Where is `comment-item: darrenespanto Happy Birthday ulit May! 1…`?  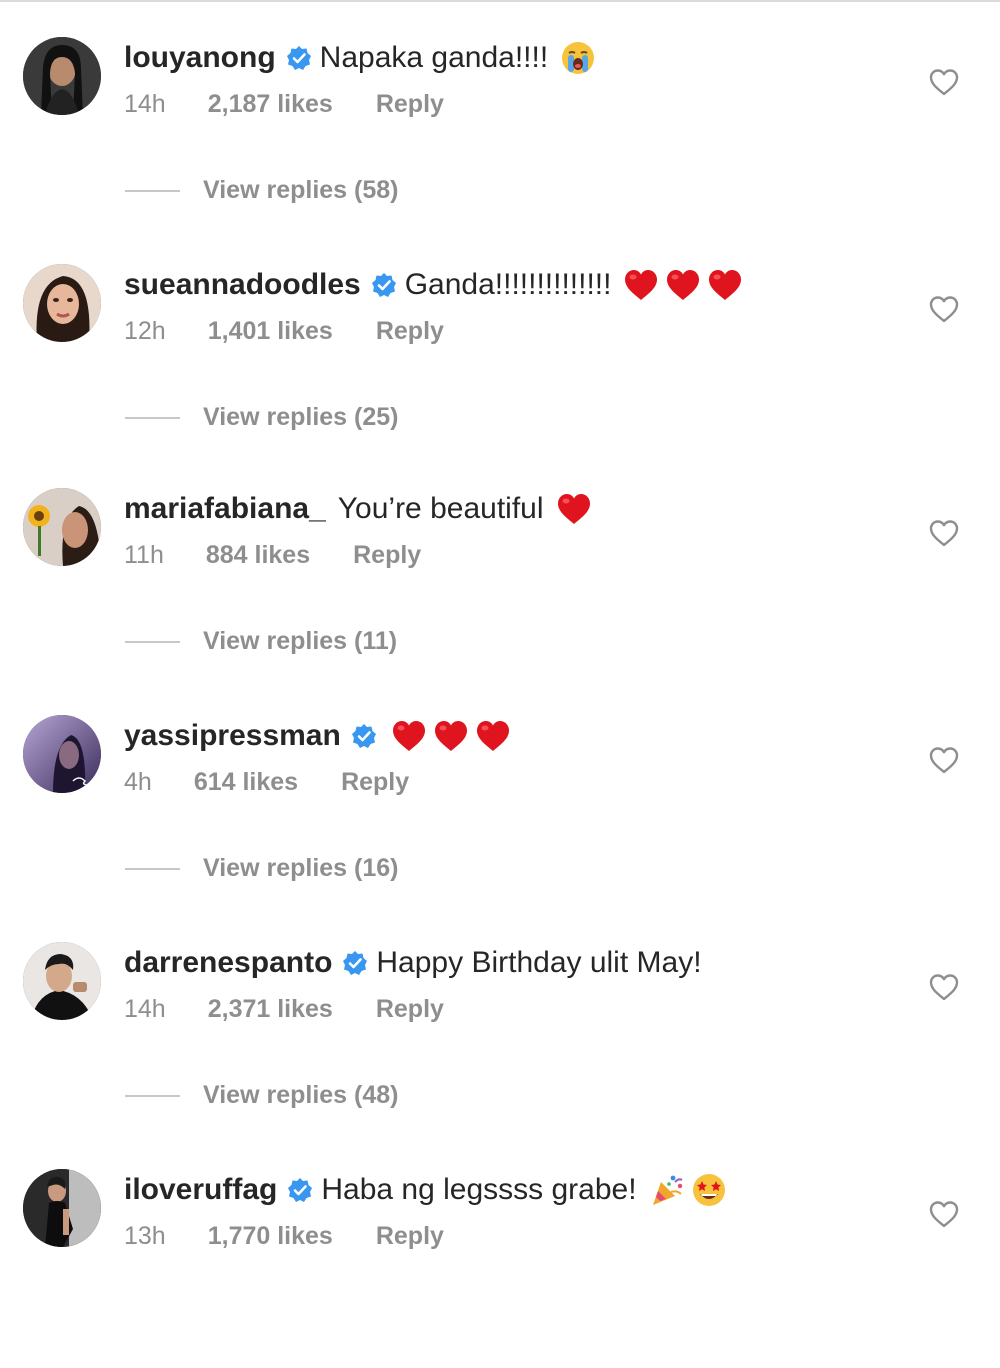 comment-item: darrenespanto Happy Birthday ulit May! 1… is located at coordinates (500, 1041).